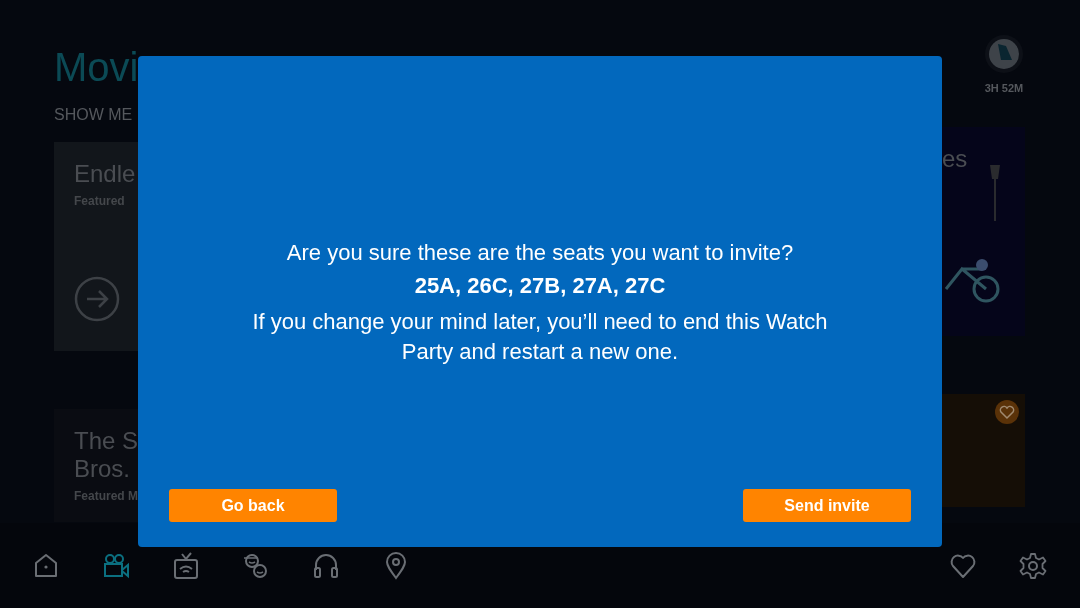  What do you see at coordinates (1033, 565) in the screenshot?
I see `settings-icon` at bounding box center [1033, 565].